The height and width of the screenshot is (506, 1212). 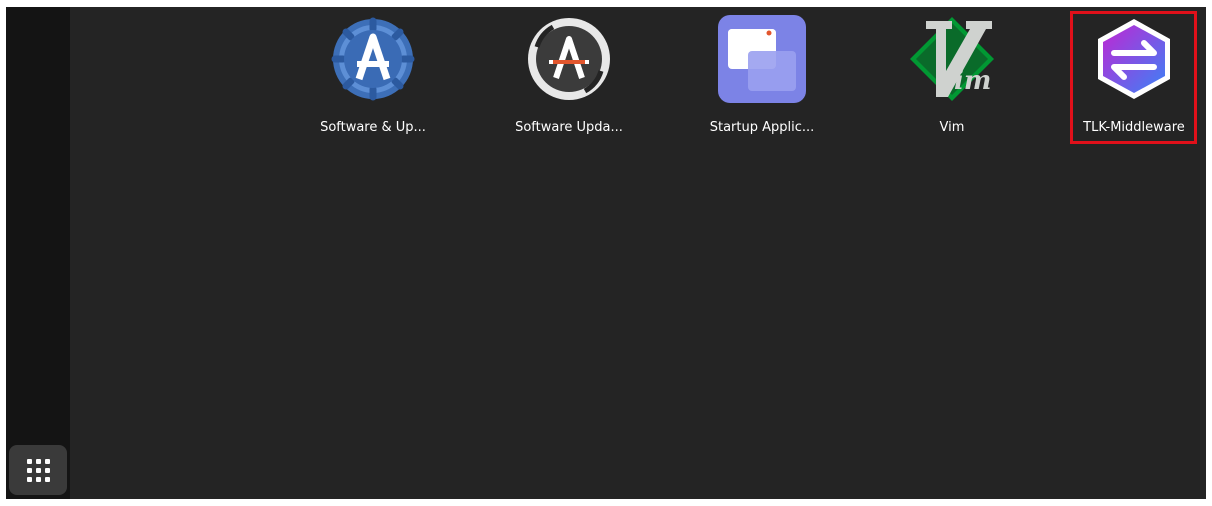 I want to click on highlight-box, so click(x=1133, y=77).